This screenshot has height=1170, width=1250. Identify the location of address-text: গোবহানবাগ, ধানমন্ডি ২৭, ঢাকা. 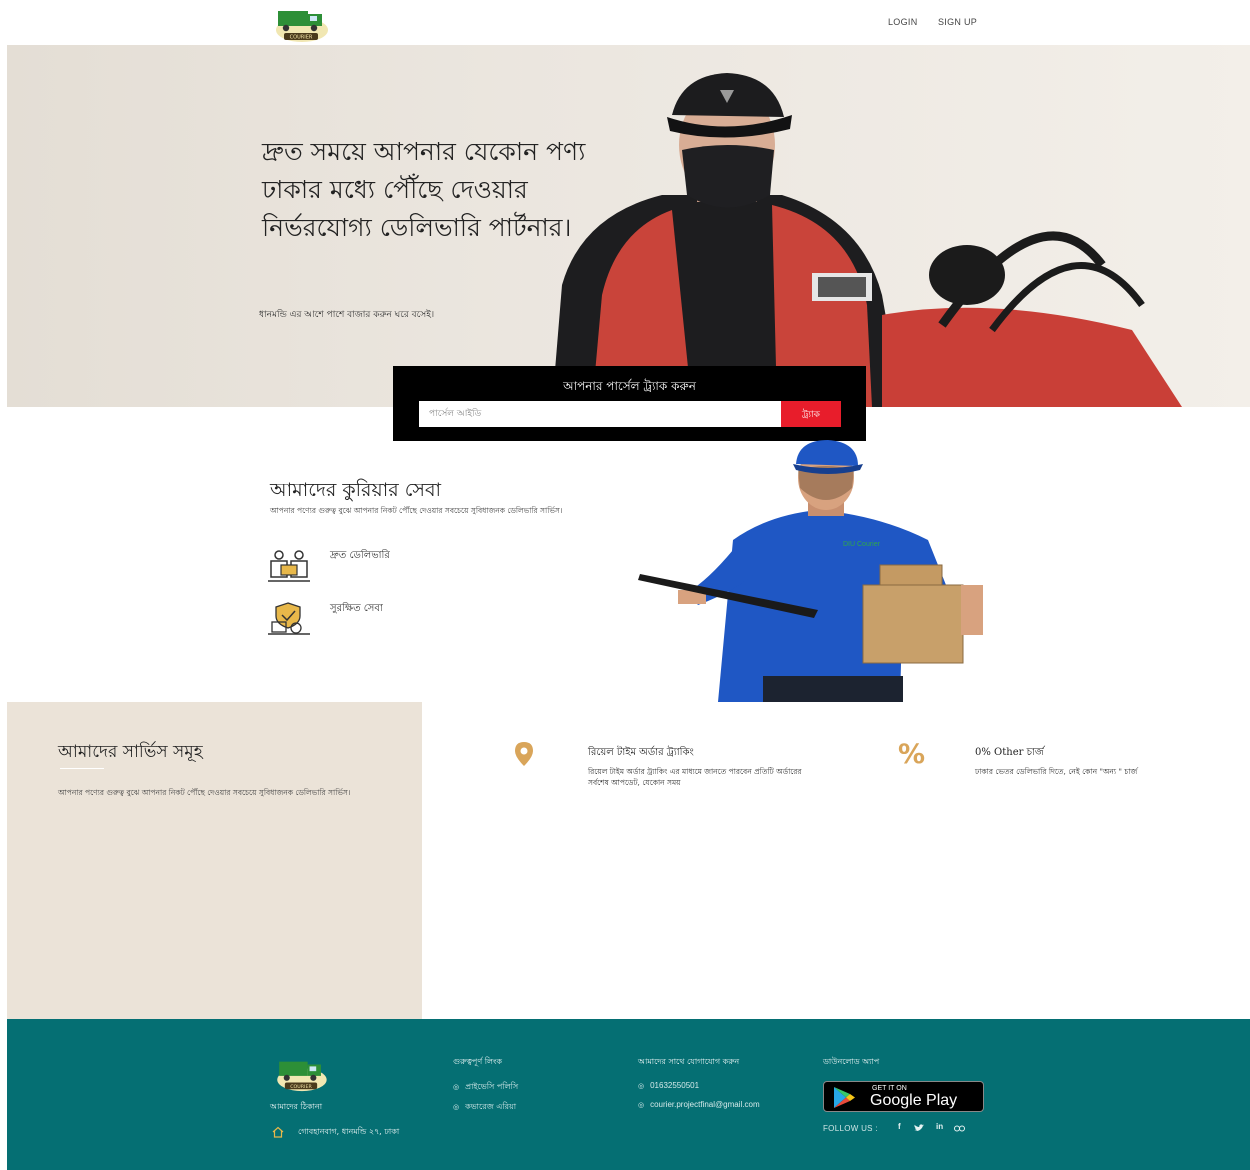
(349, 1131).